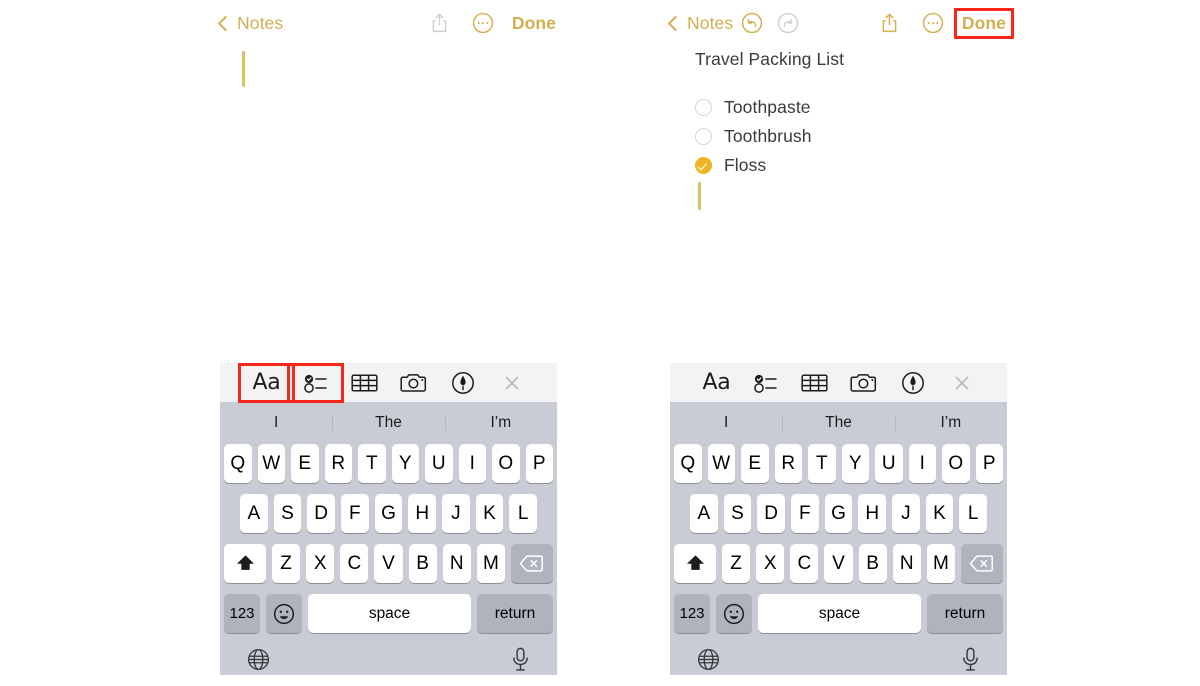 The image size is (1200, 686). I want to click on checklist-item: Floss, so click(852, 165).